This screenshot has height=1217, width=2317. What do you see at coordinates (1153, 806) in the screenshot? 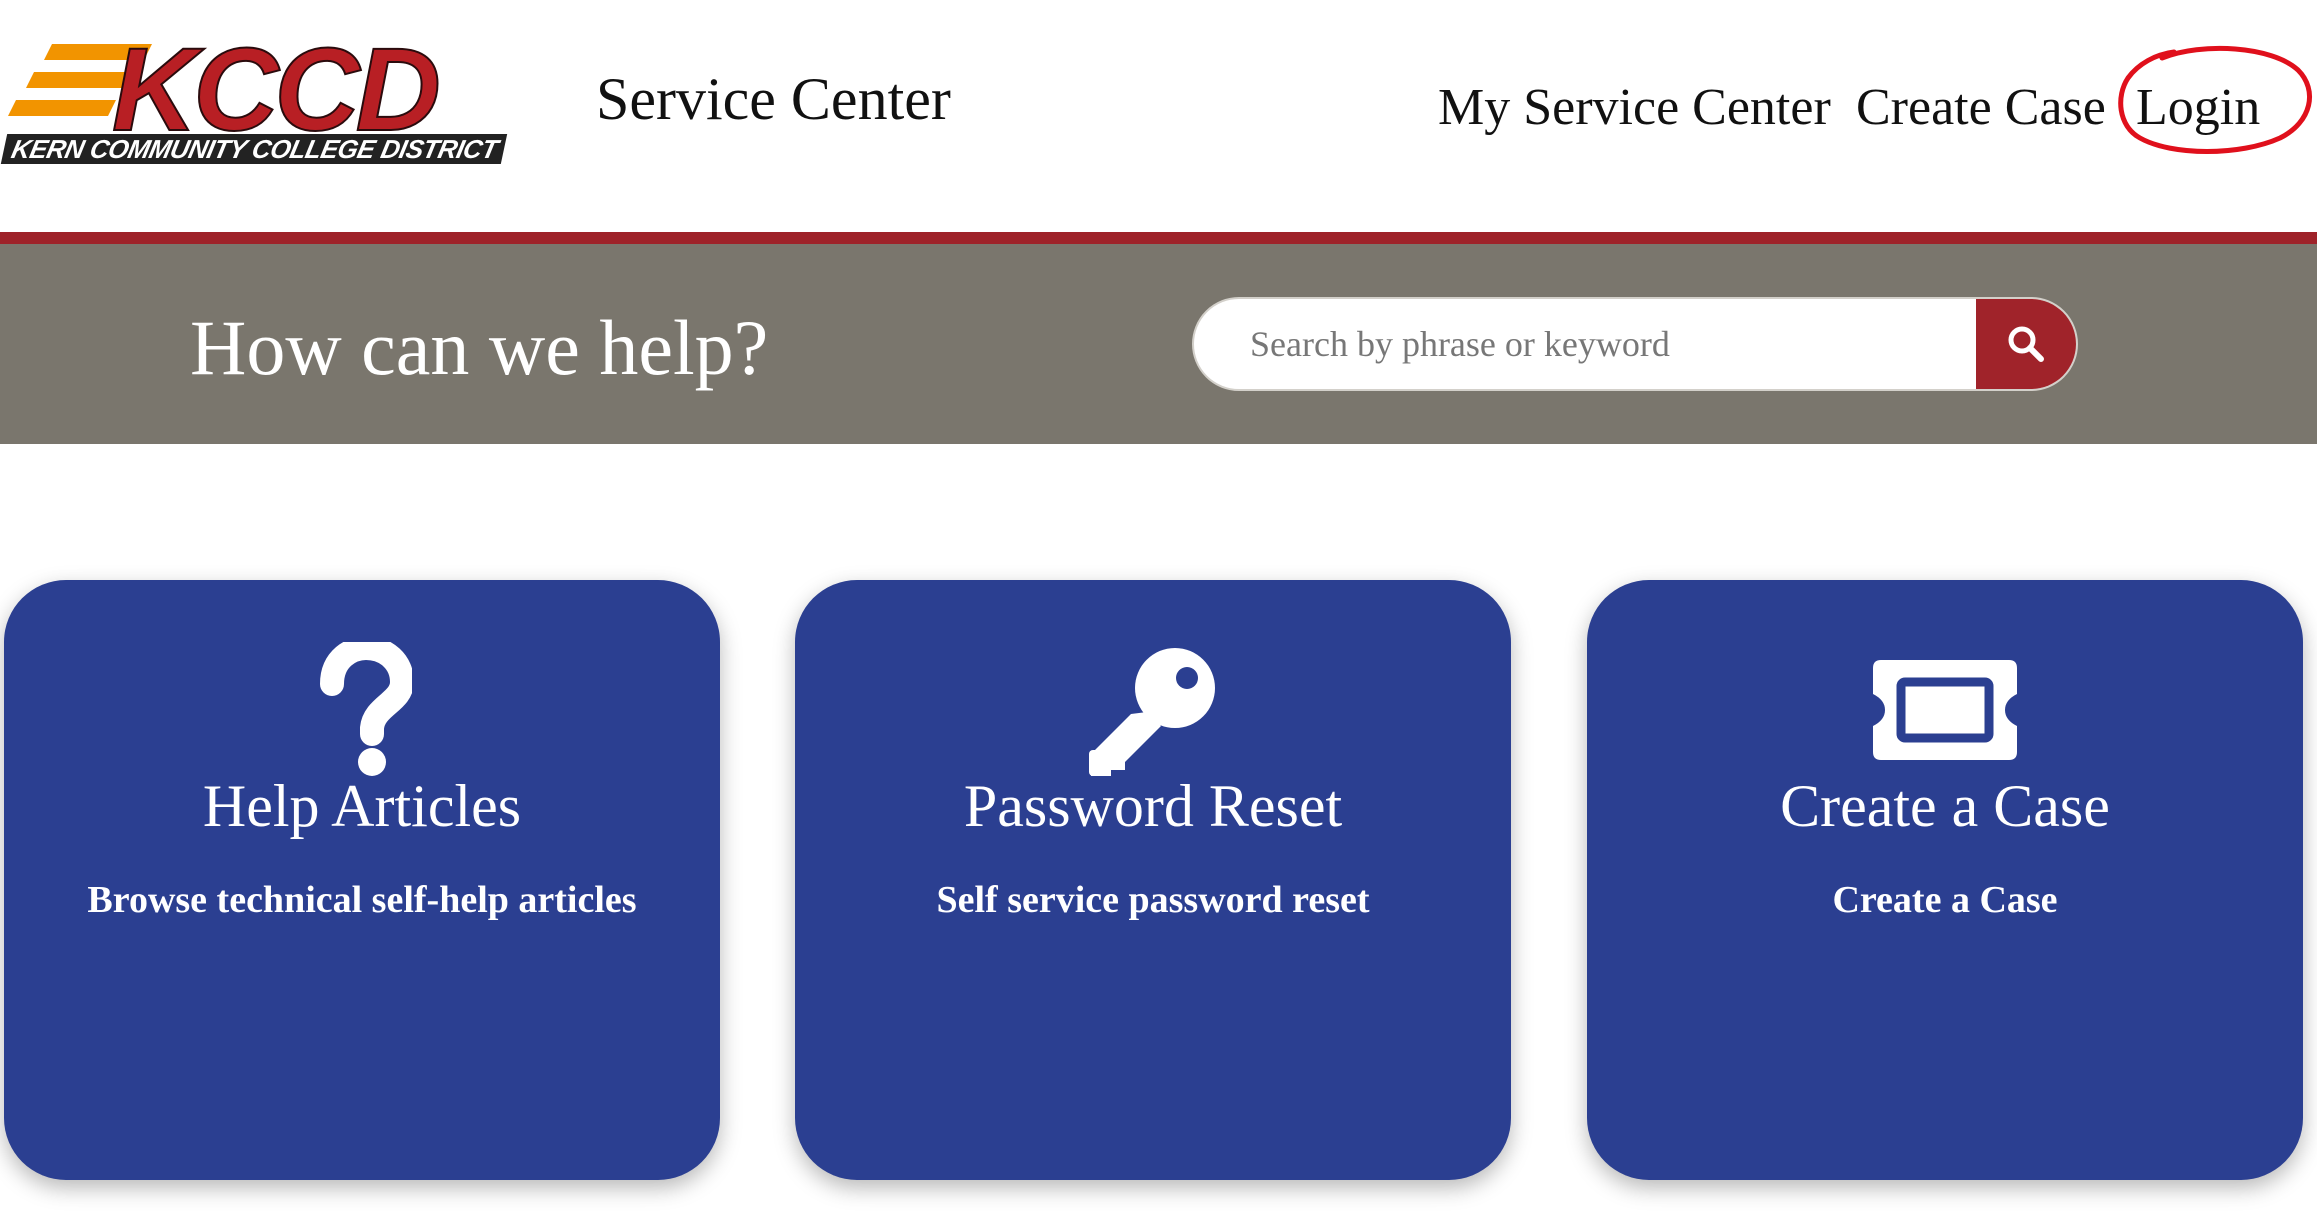
I see `card-title: Password Reset` at bounding box center [1153, 806].